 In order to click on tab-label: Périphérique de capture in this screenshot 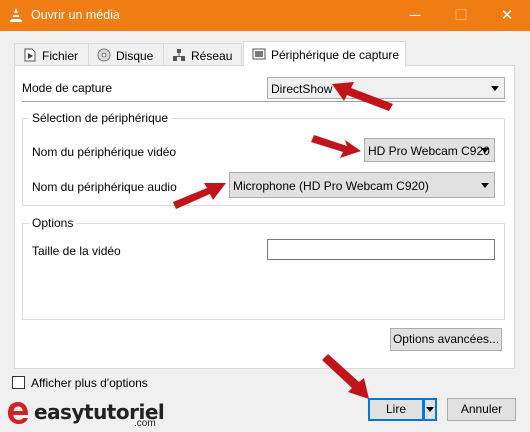, I will do `click(335, 55)`.